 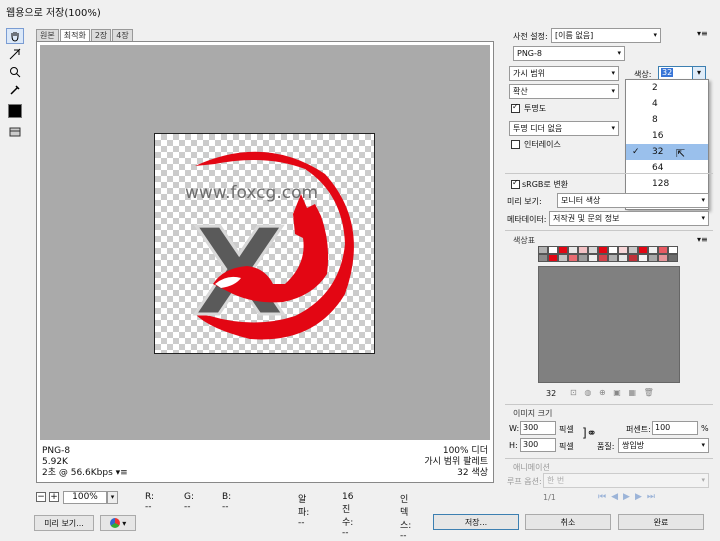 I want to click on interlaced-label: 인터레이스, so click(x=542, y=144).